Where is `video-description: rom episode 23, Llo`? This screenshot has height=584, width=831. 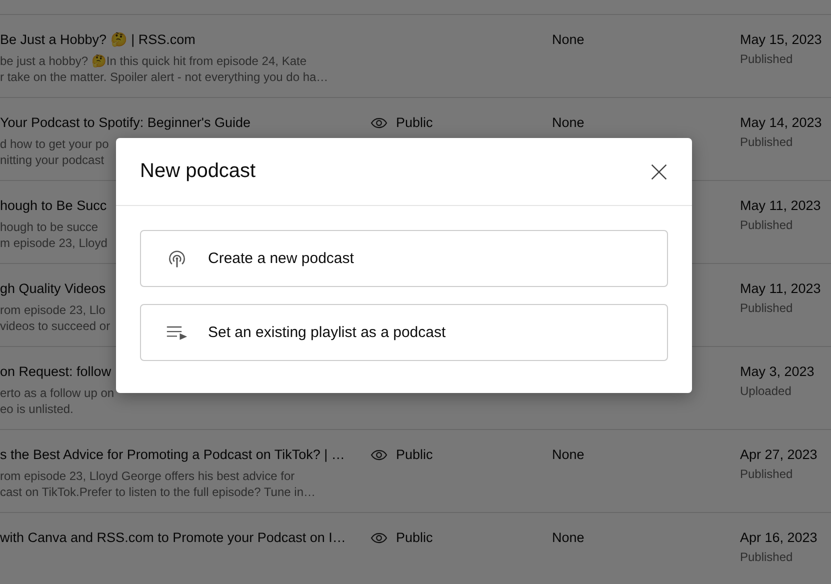
video-description: rom episode 23, Llo is located at coordinates (53, 310).